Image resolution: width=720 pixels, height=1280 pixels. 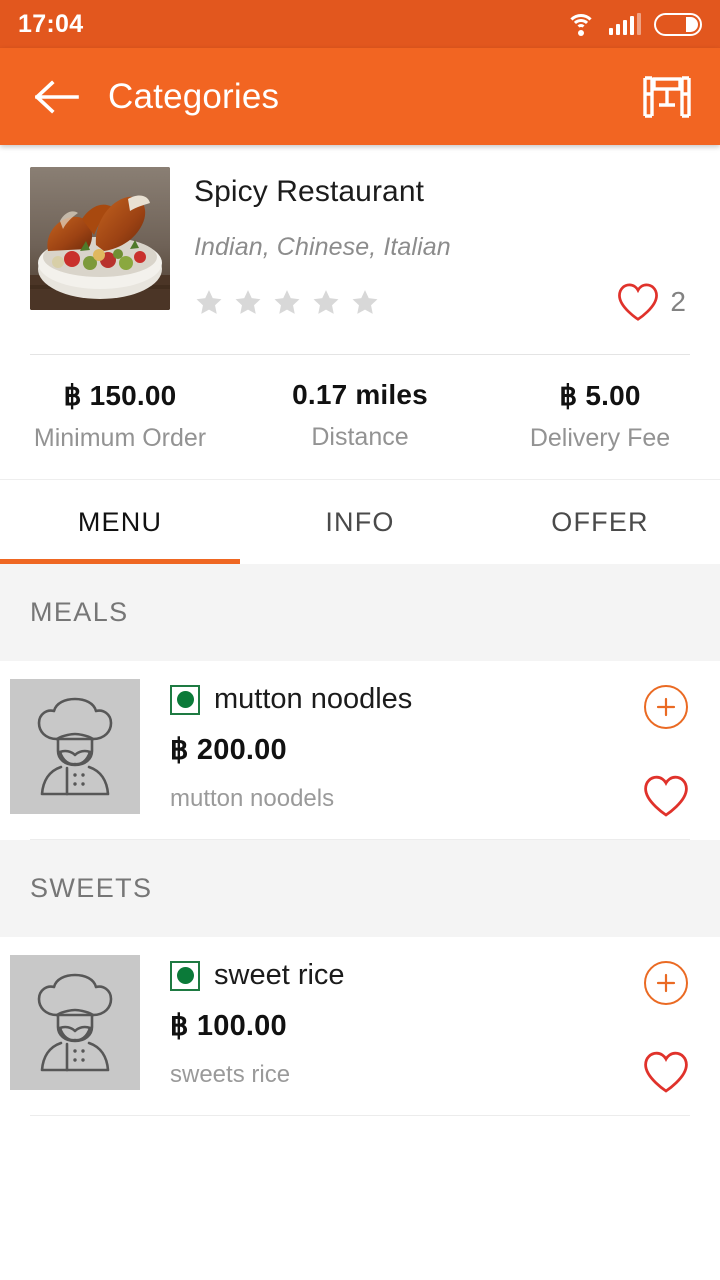 What do you see at coordinates (279, 975) in the screenshot?
I see `menu-item-name: sweet rice` at bounding box center [279, 975].